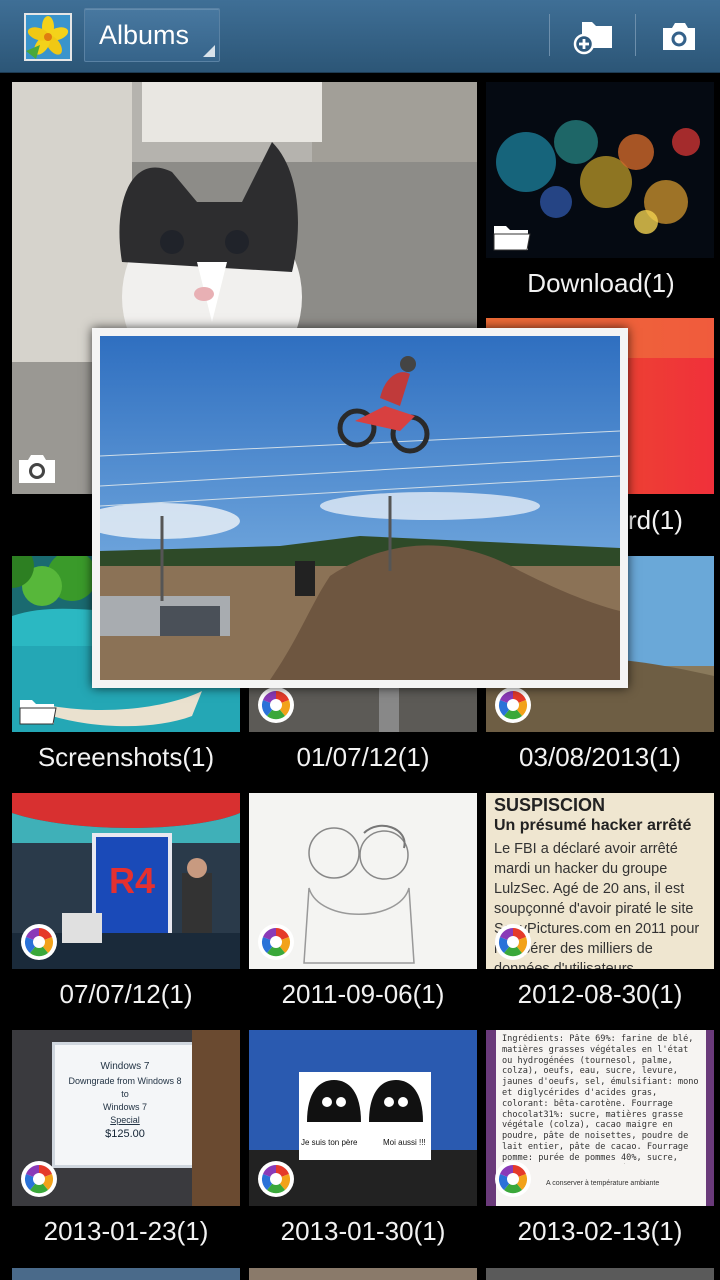 This screenshot has width=720, height=1280. I want to click on camera-icon, so click(679, 36).